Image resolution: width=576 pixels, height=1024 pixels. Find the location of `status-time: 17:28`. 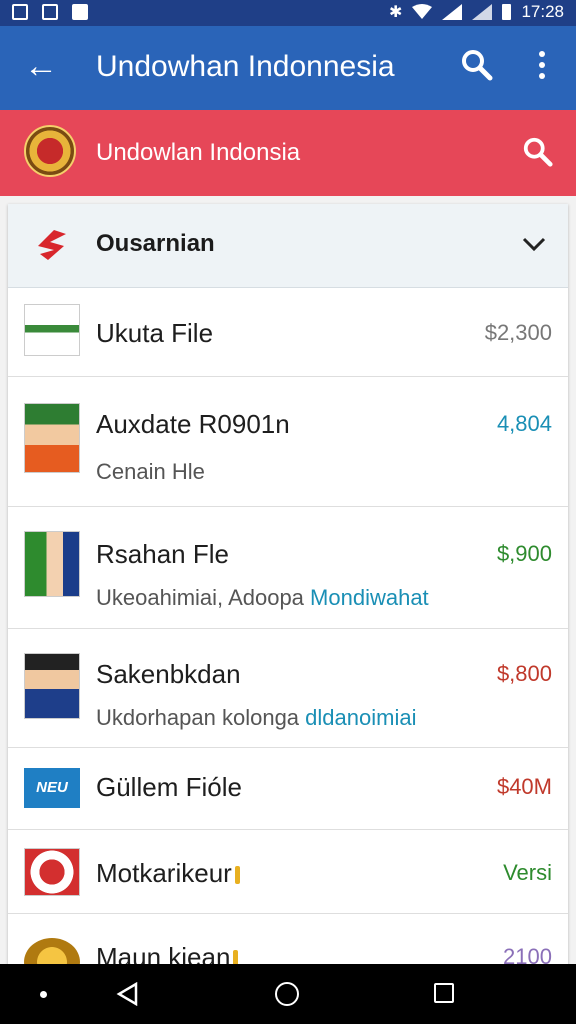

status-time: 17:28 is located at coordinates (542, 11).